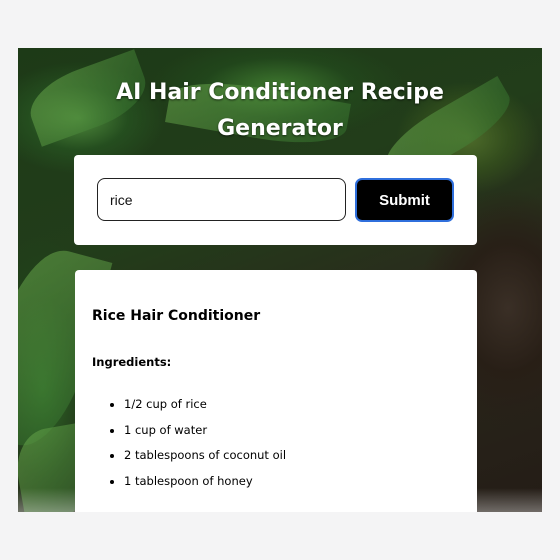 The width and height of the screenshot is (560, 560). What do you see at coordinates (205, 435) in the screenshot?
I see `ingredient-item: 1 cup of water` at bounding box center [205, 435].